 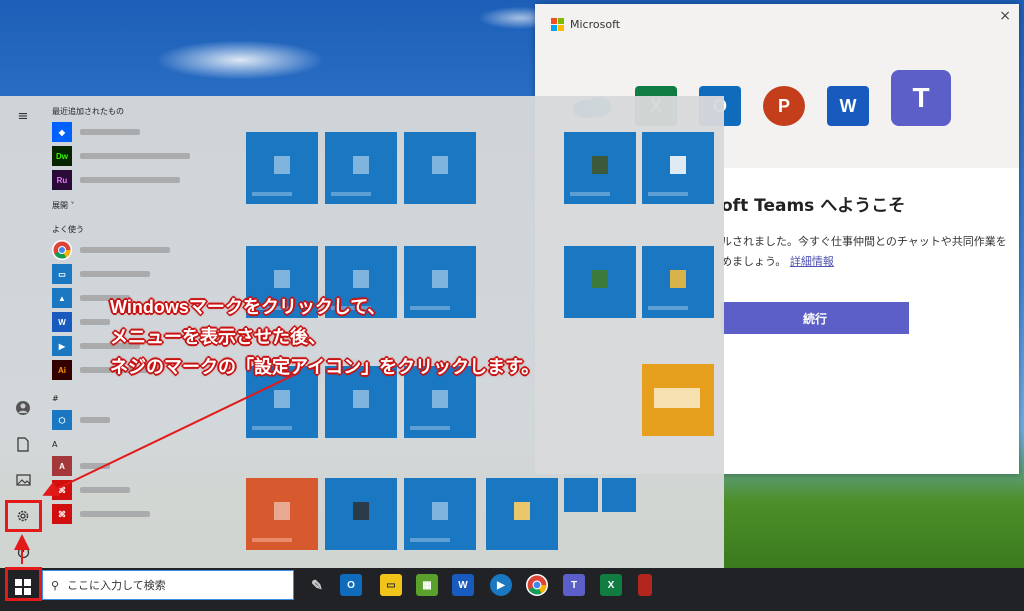 What do you see at coordinates (501, 585) in the screenshot?
I see `media-player-taskbar-icon: ▶` at bounding box center [501, 585].